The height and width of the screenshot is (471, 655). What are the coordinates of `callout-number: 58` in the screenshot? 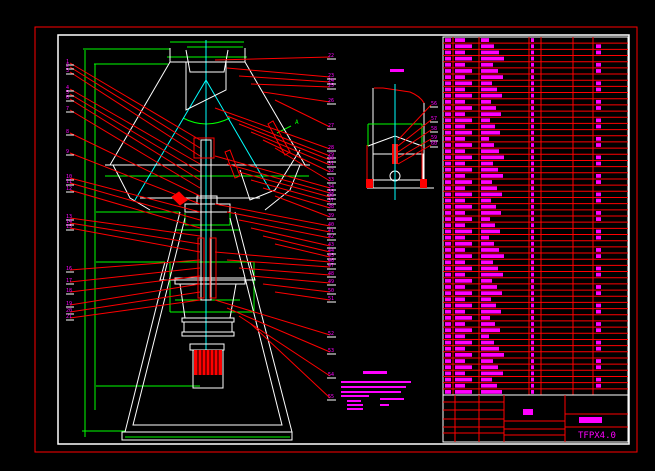 It's located at (434, 129).